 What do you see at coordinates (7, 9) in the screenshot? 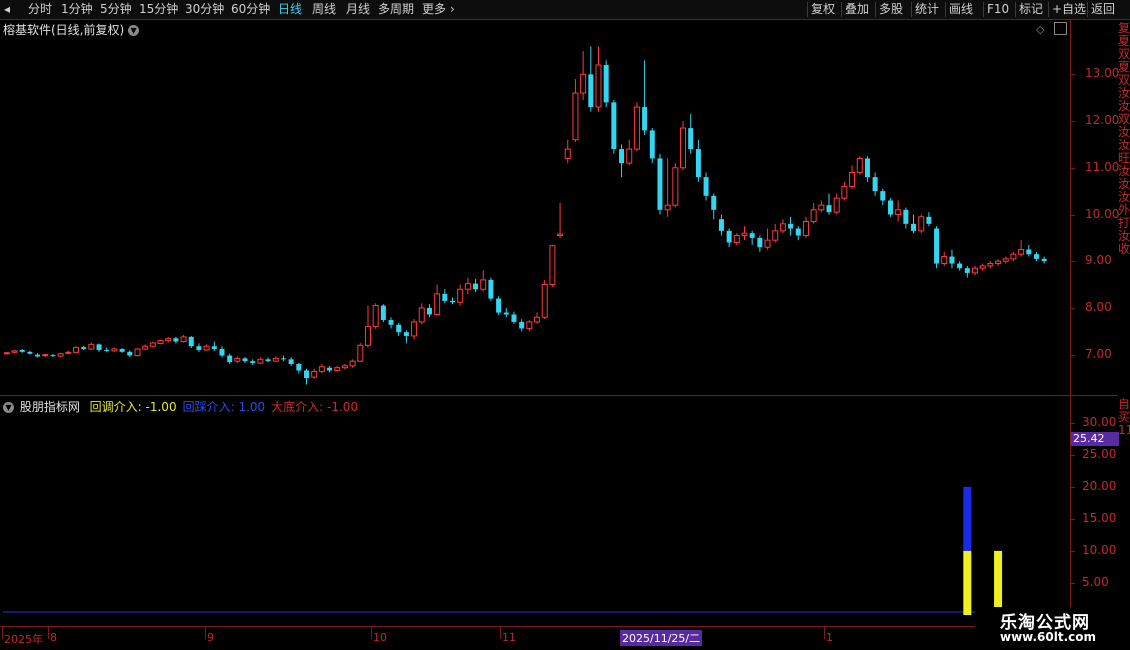
I see `back-arrow-icon: ◂` at bounding box center [7, 9].